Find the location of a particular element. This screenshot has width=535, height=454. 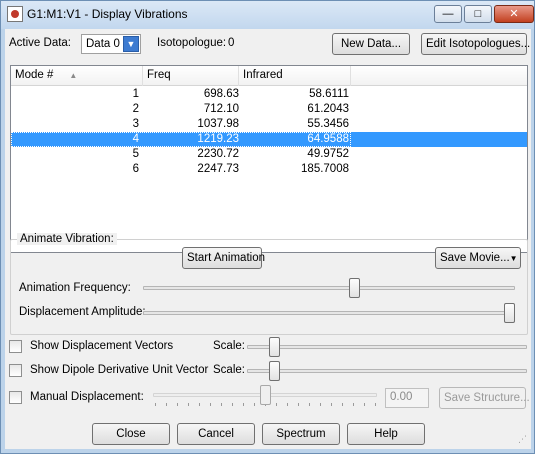

cell-mode: 2 is located at coordinates (135, 109).